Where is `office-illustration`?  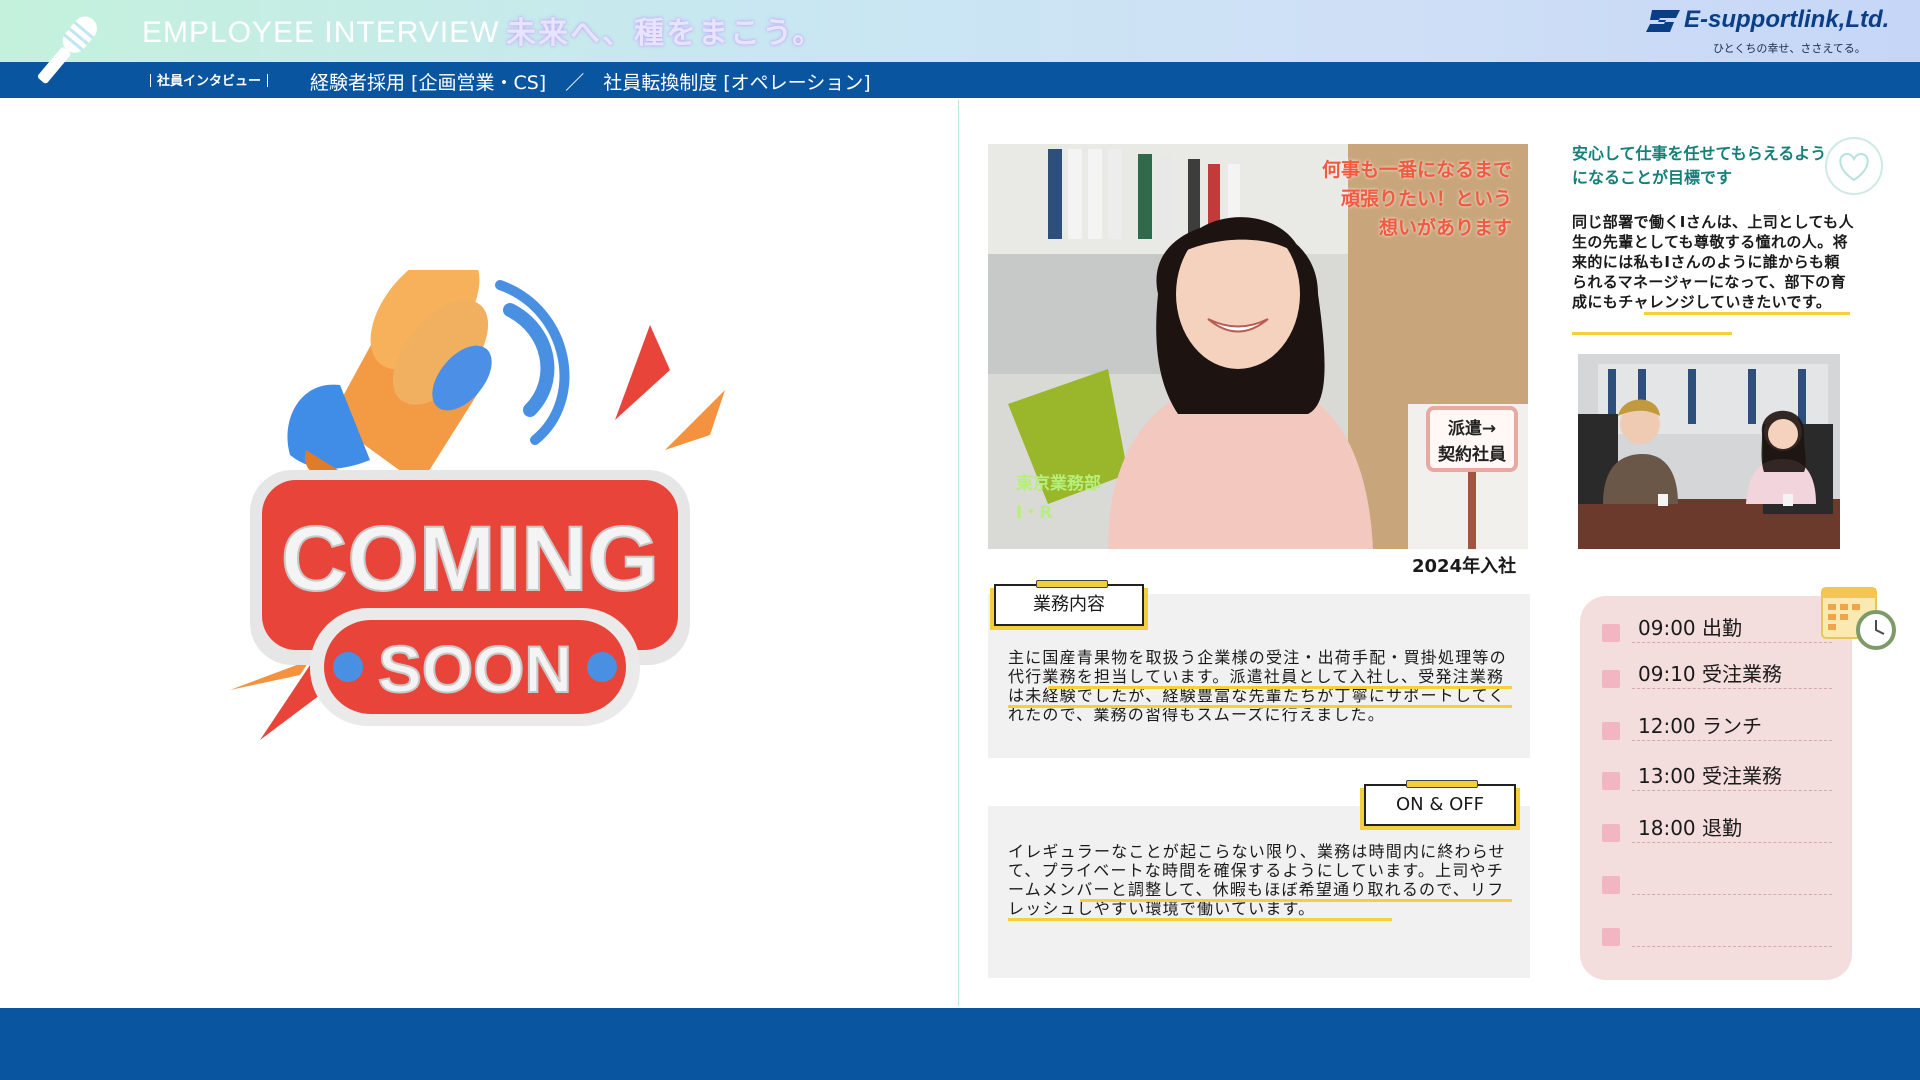
office-illustration is located at coordinates (1709, 451).